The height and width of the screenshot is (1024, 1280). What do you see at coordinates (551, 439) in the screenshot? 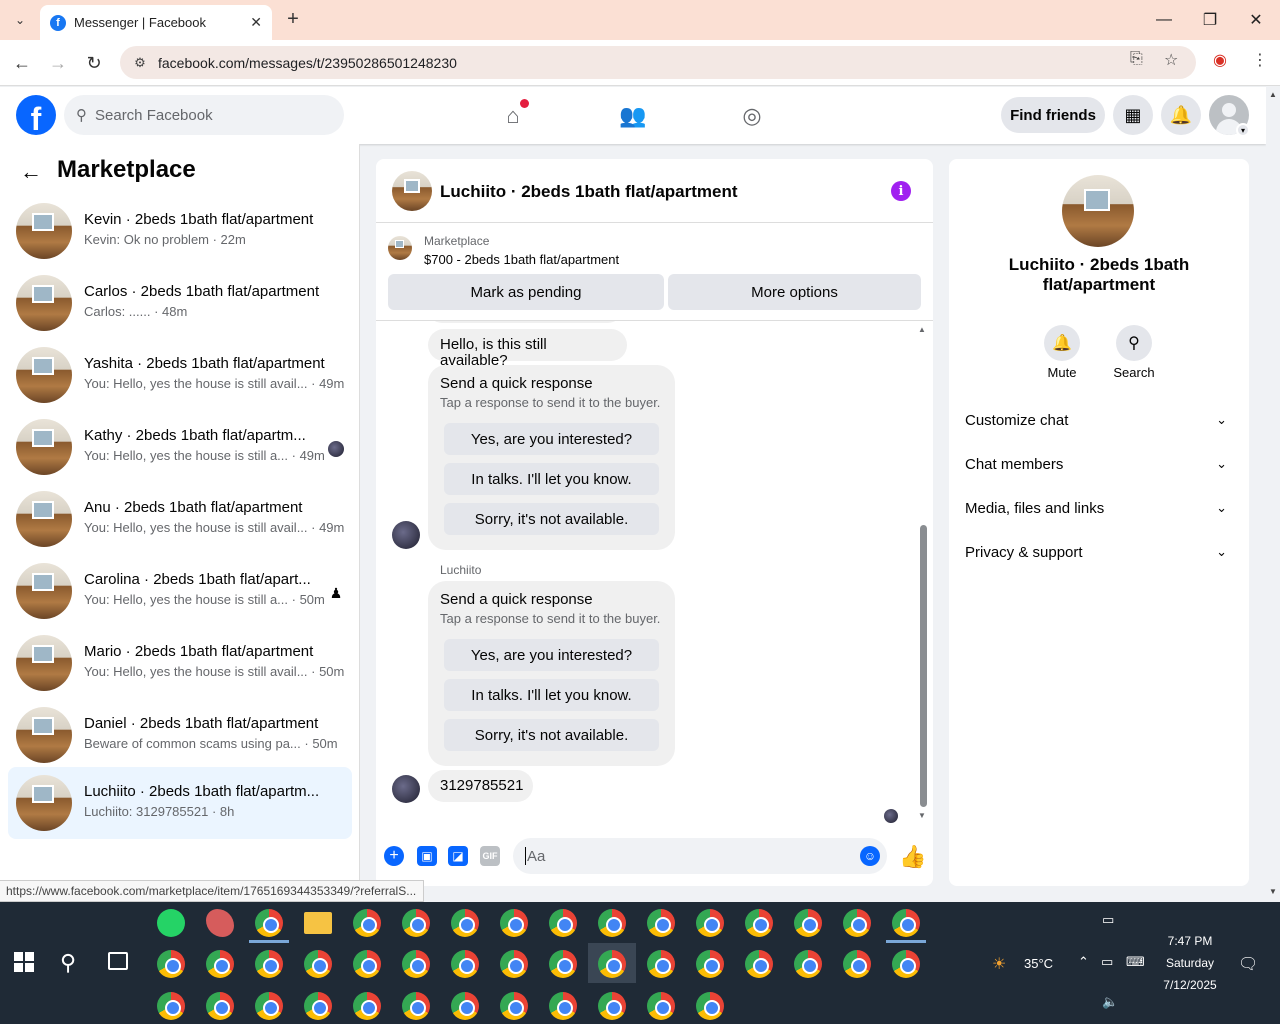
I see `quick-response-option: Yes, are you interested?` at bounding box center [551, 439].